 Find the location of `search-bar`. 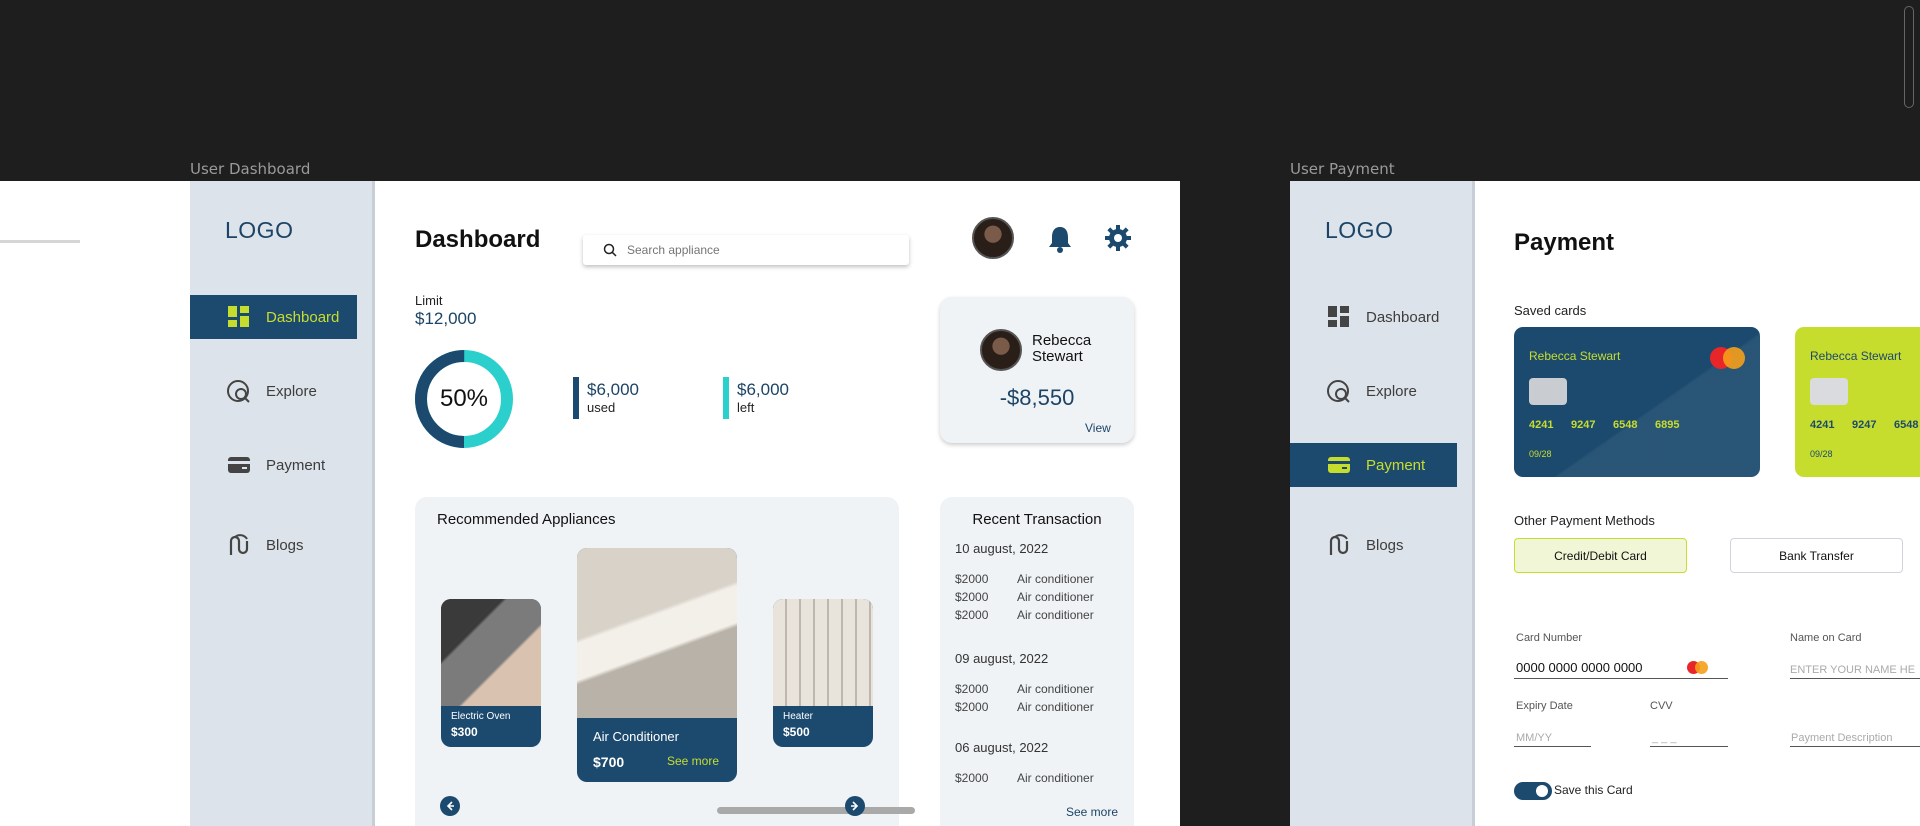

search-bar is located at coordinates (746, 250).